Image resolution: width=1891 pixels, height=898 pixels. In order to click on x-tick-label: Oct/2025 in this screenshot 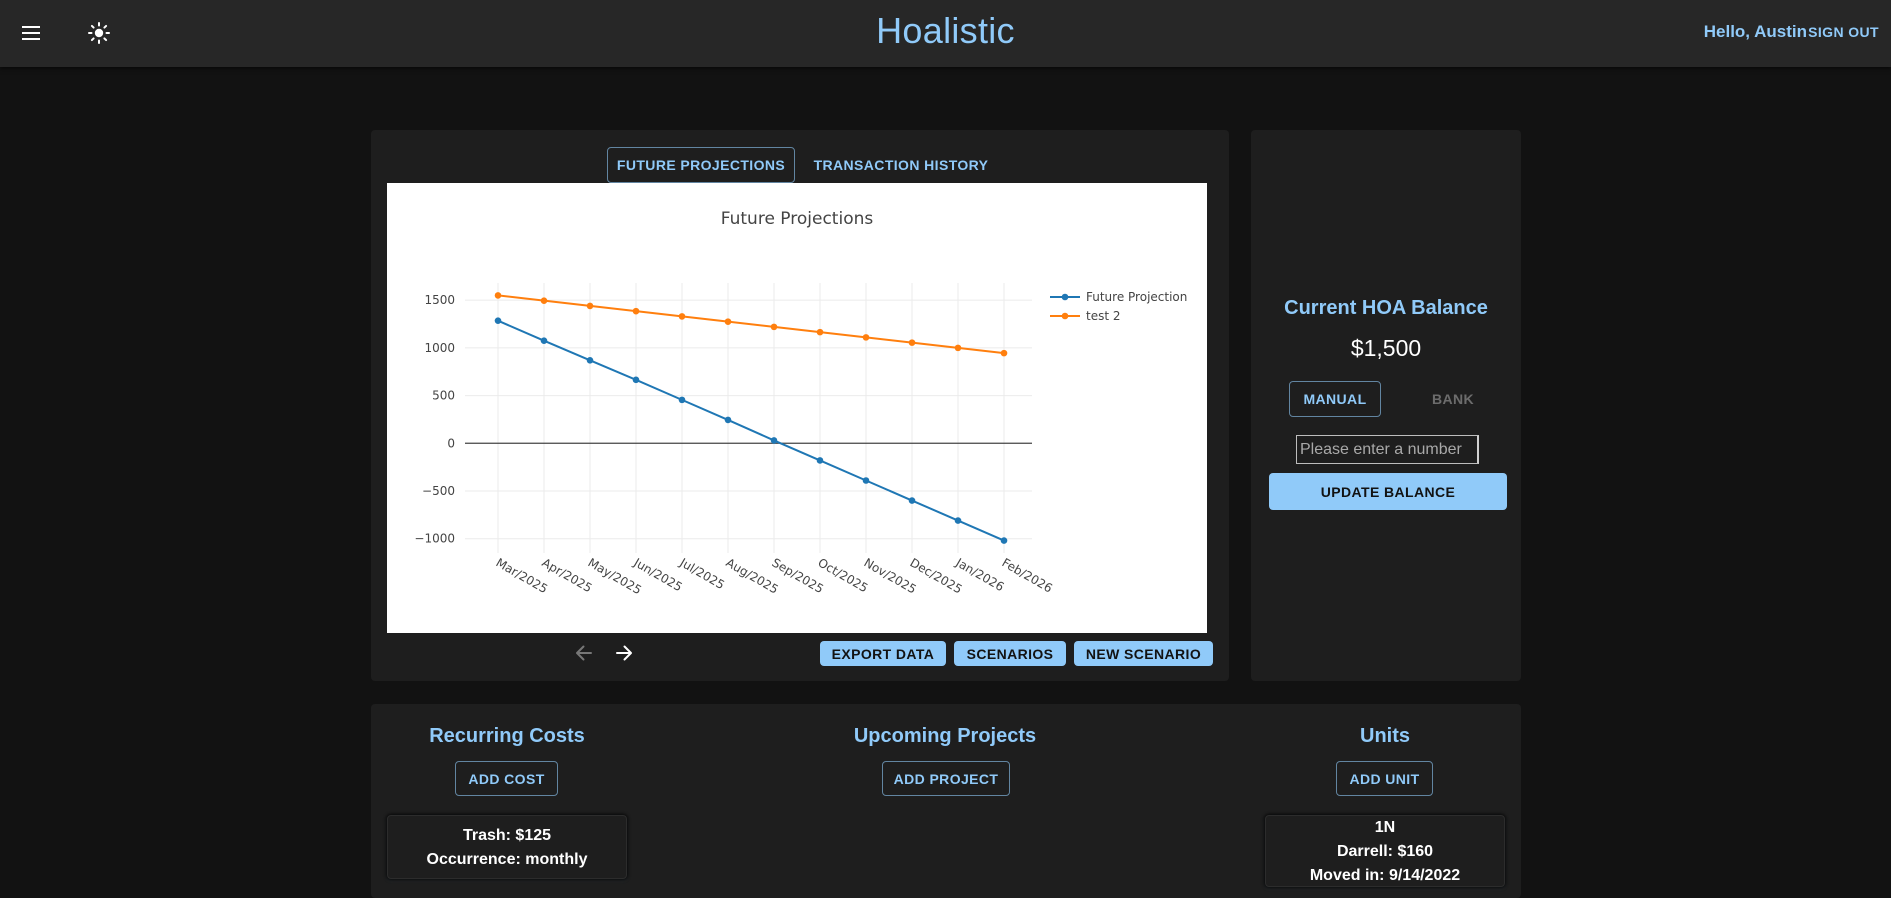, I will do `click(843, 575)`.